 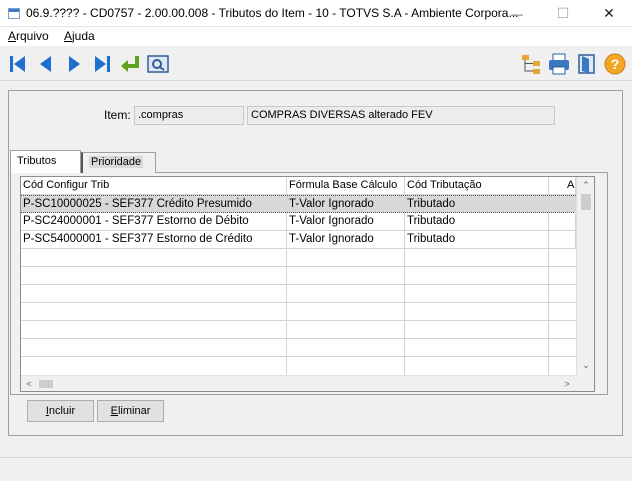 I want to click on close-icon: ✕, so click(x=609, y=13).